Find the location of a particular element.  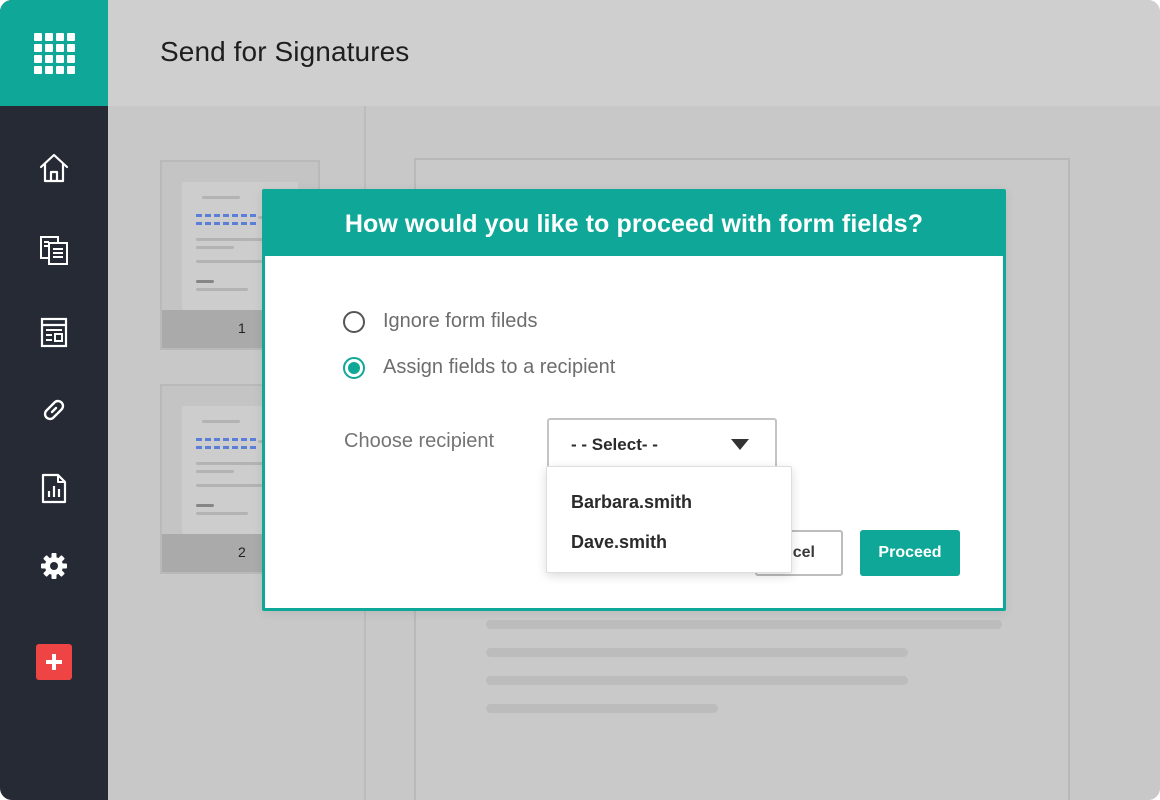

reports-icon is located at coordinates (54, 488).